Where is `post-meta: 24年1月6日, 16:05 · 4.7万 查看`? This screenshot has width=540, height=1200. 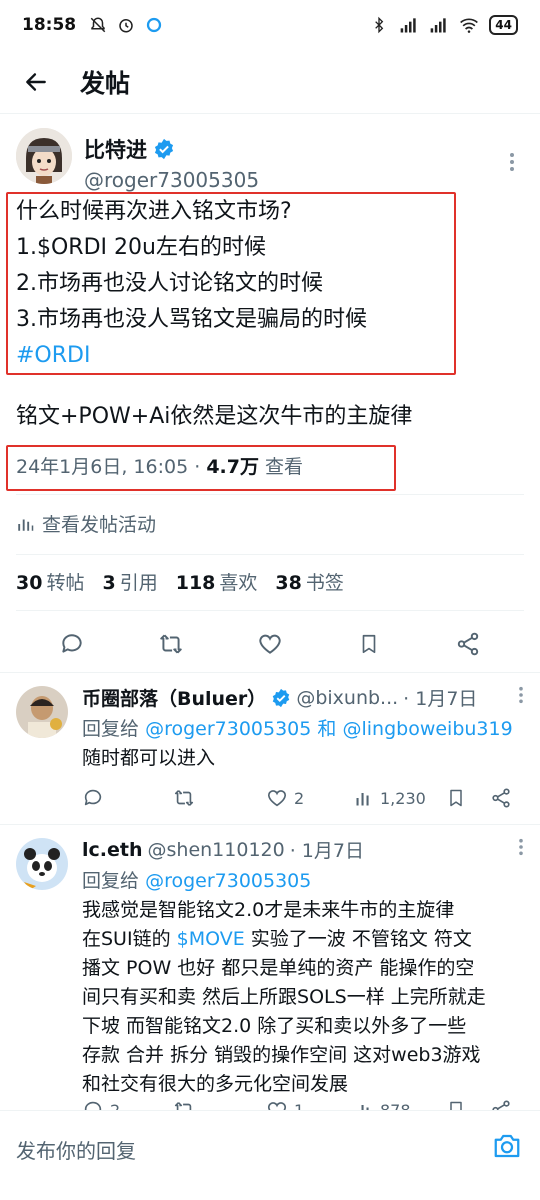
post-meta: 24年1月6日, 16:05 · 4.7万 查看 is located at coordinates (159, 465).